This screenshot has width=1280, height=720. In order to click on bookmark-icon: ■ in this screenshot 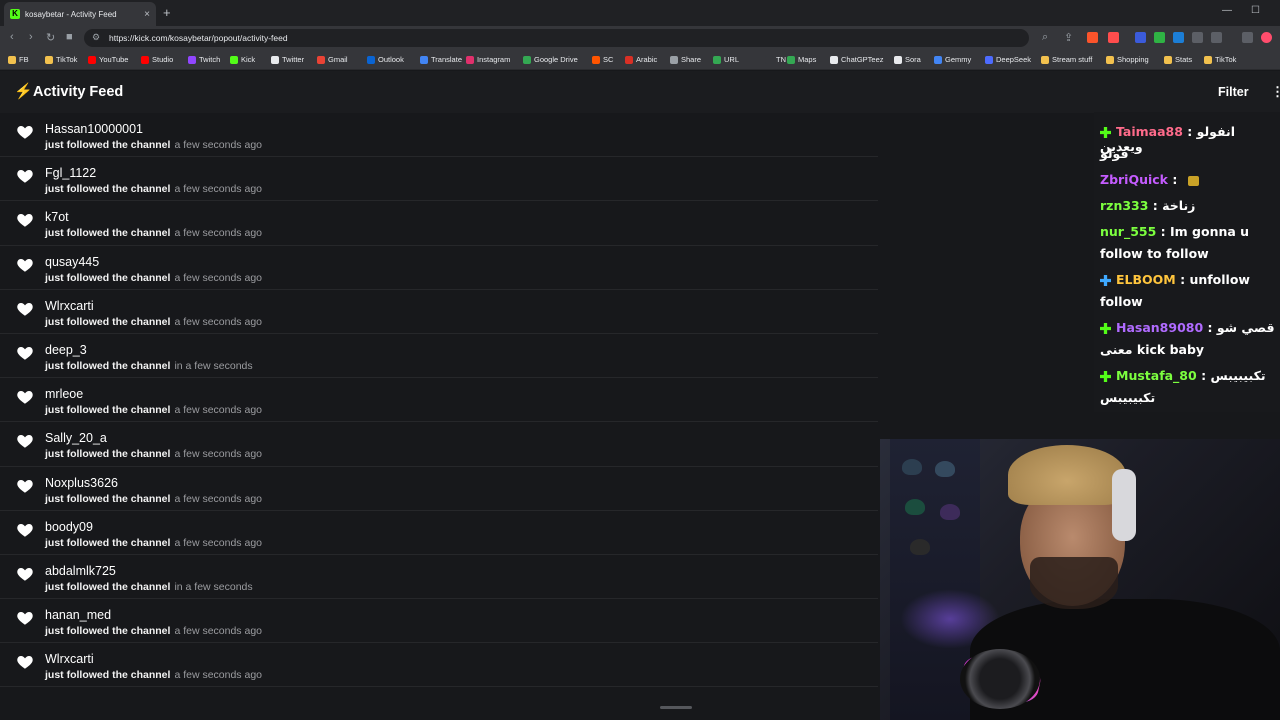, I will do `click(69, 37)`.